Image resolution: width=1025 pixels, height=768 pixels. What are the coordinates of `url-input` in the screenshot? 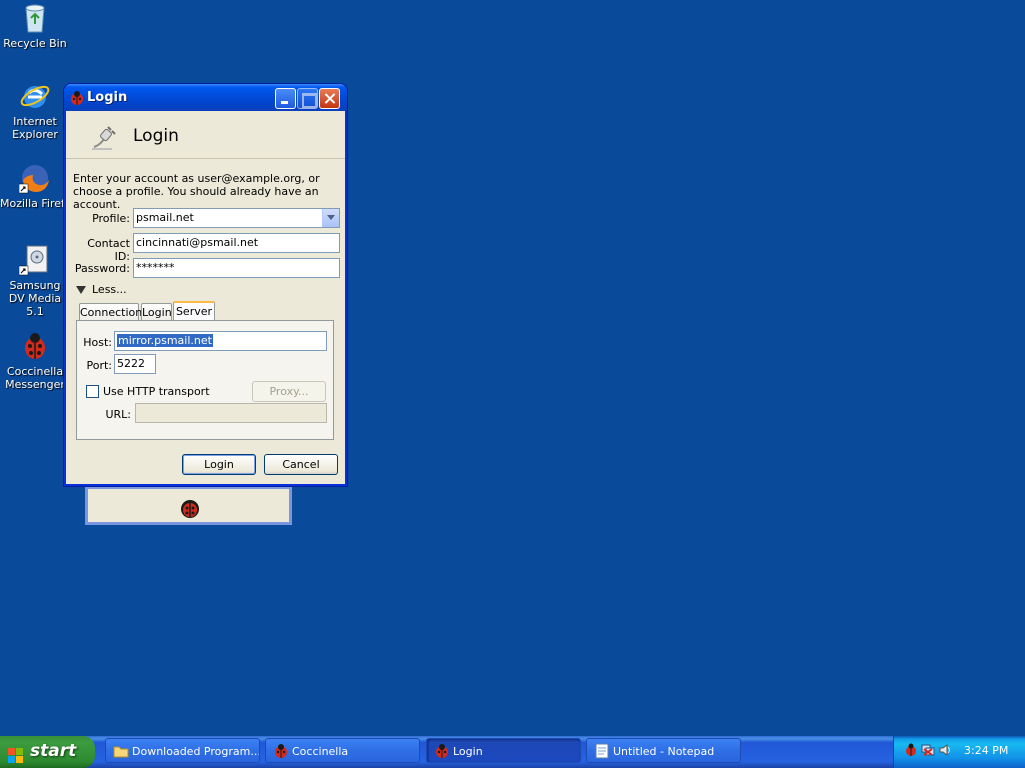 It's located at (231, 413).